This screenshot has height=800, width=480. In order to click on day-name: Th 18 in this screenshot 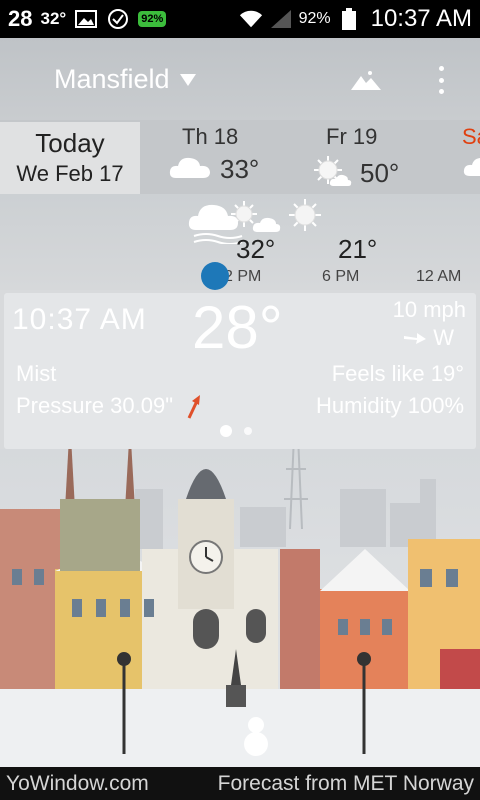, I will do `click(210, 136)`.